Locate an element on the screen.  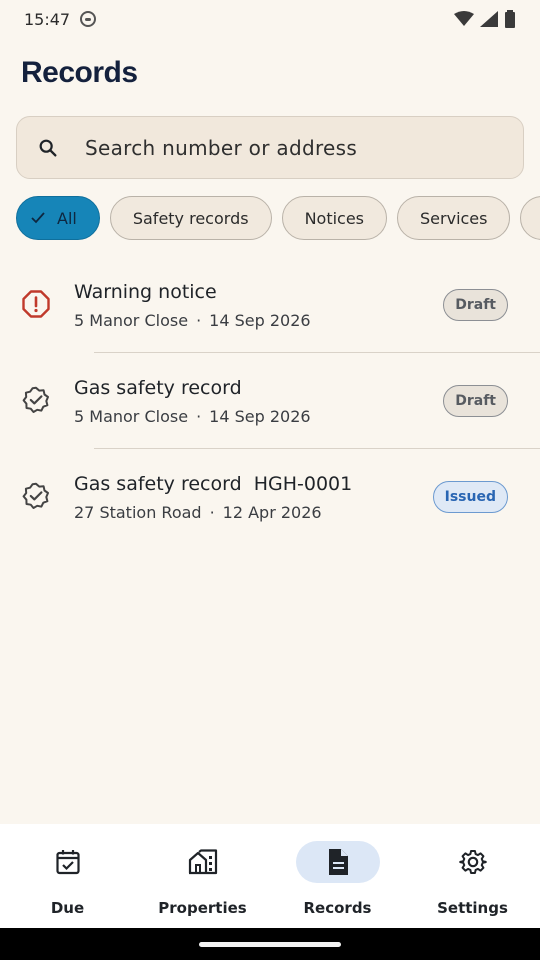
notification-icon is located at coordinates (88, 19).